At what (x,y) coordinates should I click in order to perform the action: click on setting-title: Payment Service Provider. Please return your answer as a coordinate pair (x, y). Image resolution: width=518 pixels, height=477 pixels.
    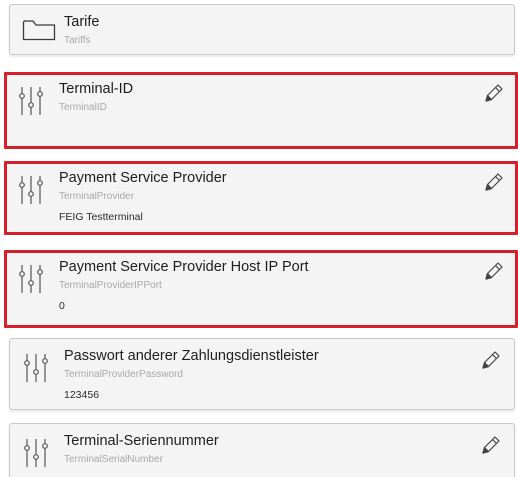
    Looking at the image, I should click on (143, 178).